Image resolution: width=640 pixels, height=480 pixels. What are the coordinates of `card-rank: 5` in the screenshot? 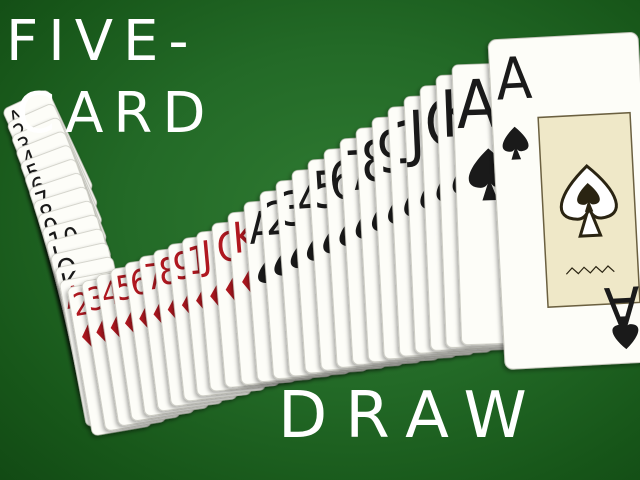 It's located at (327, 191).